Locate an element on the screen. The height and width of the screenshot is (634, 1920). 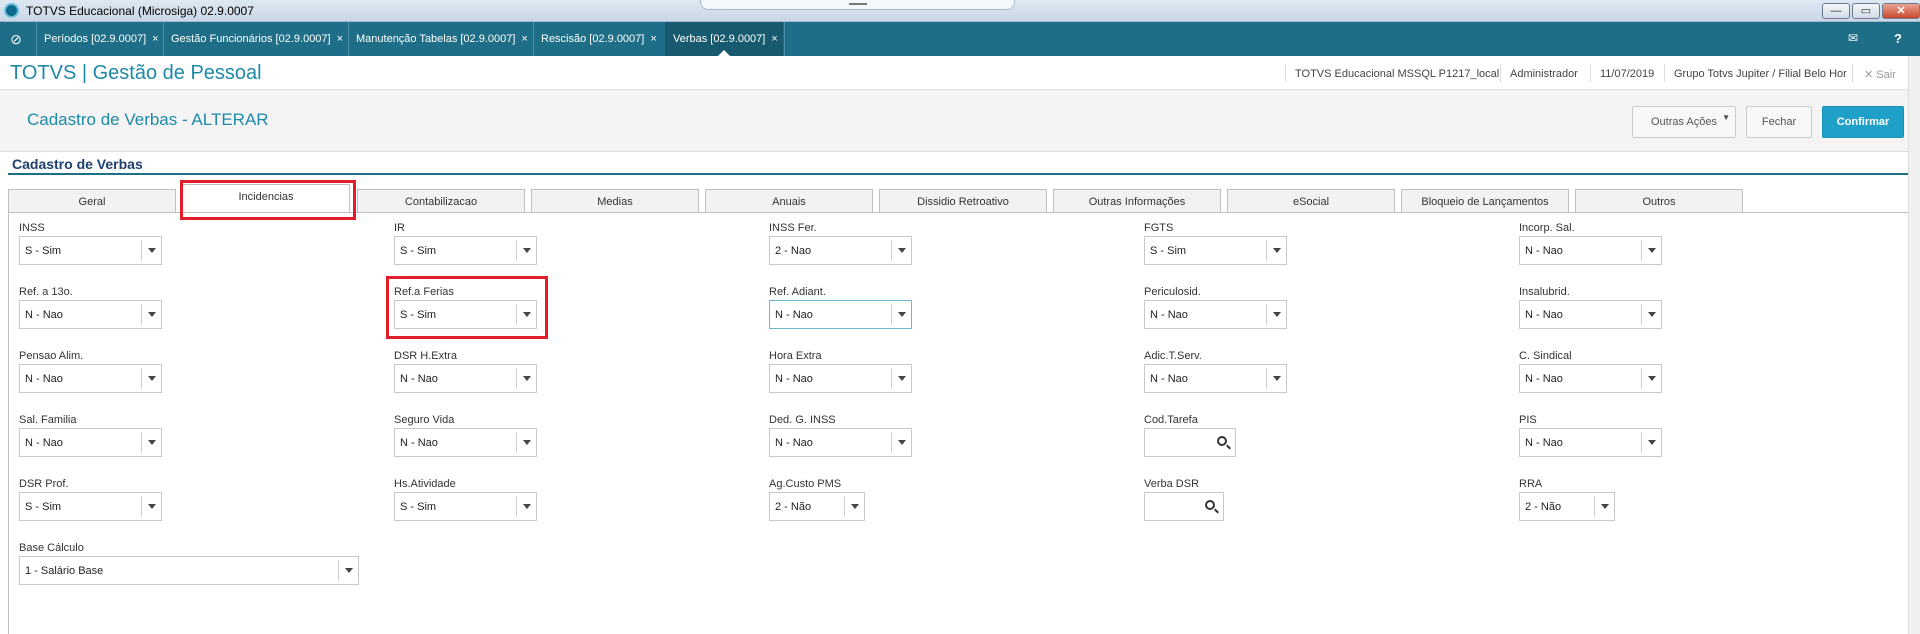
folder-tab-geral: Geral is located at coordinates (92, 201).